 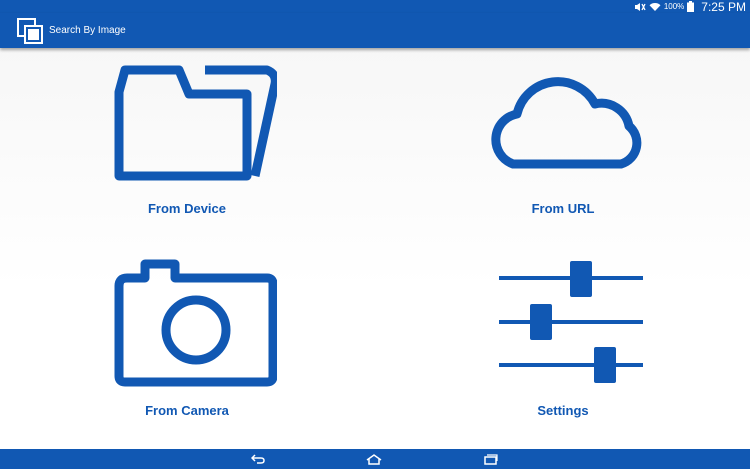 I want to click on status-bar: 100% 7:25 PM, so click(x=375, y=7).